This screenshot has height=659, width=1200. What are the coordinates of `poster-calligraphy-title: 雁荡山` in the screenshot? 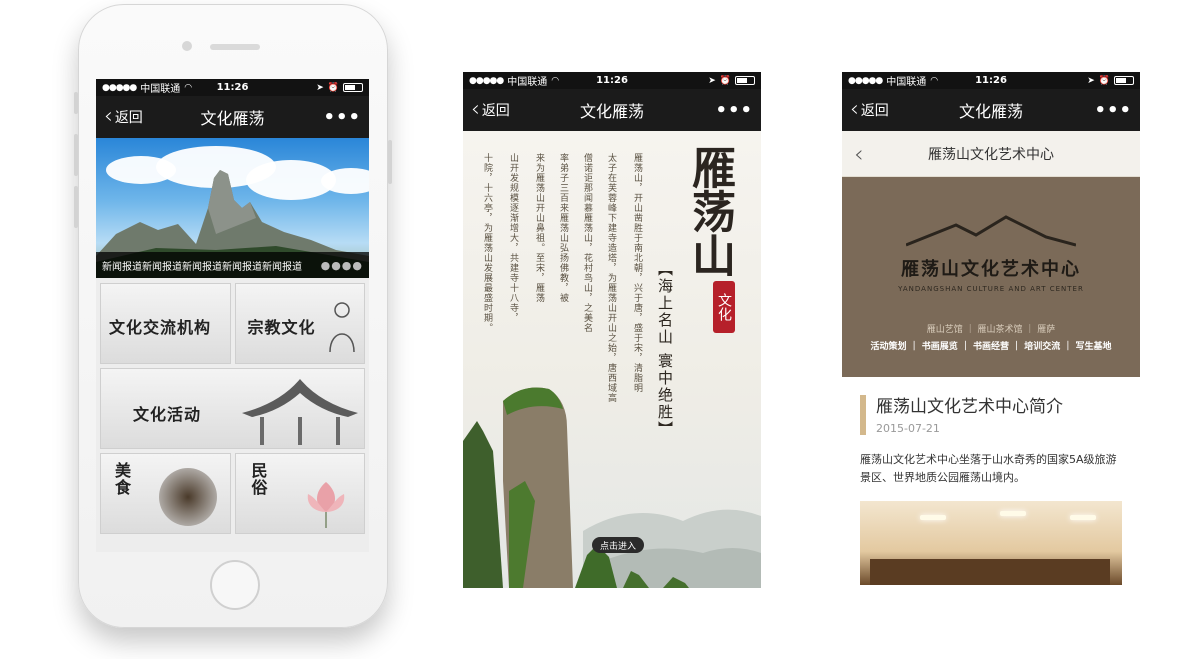 It's located at (709, 211).